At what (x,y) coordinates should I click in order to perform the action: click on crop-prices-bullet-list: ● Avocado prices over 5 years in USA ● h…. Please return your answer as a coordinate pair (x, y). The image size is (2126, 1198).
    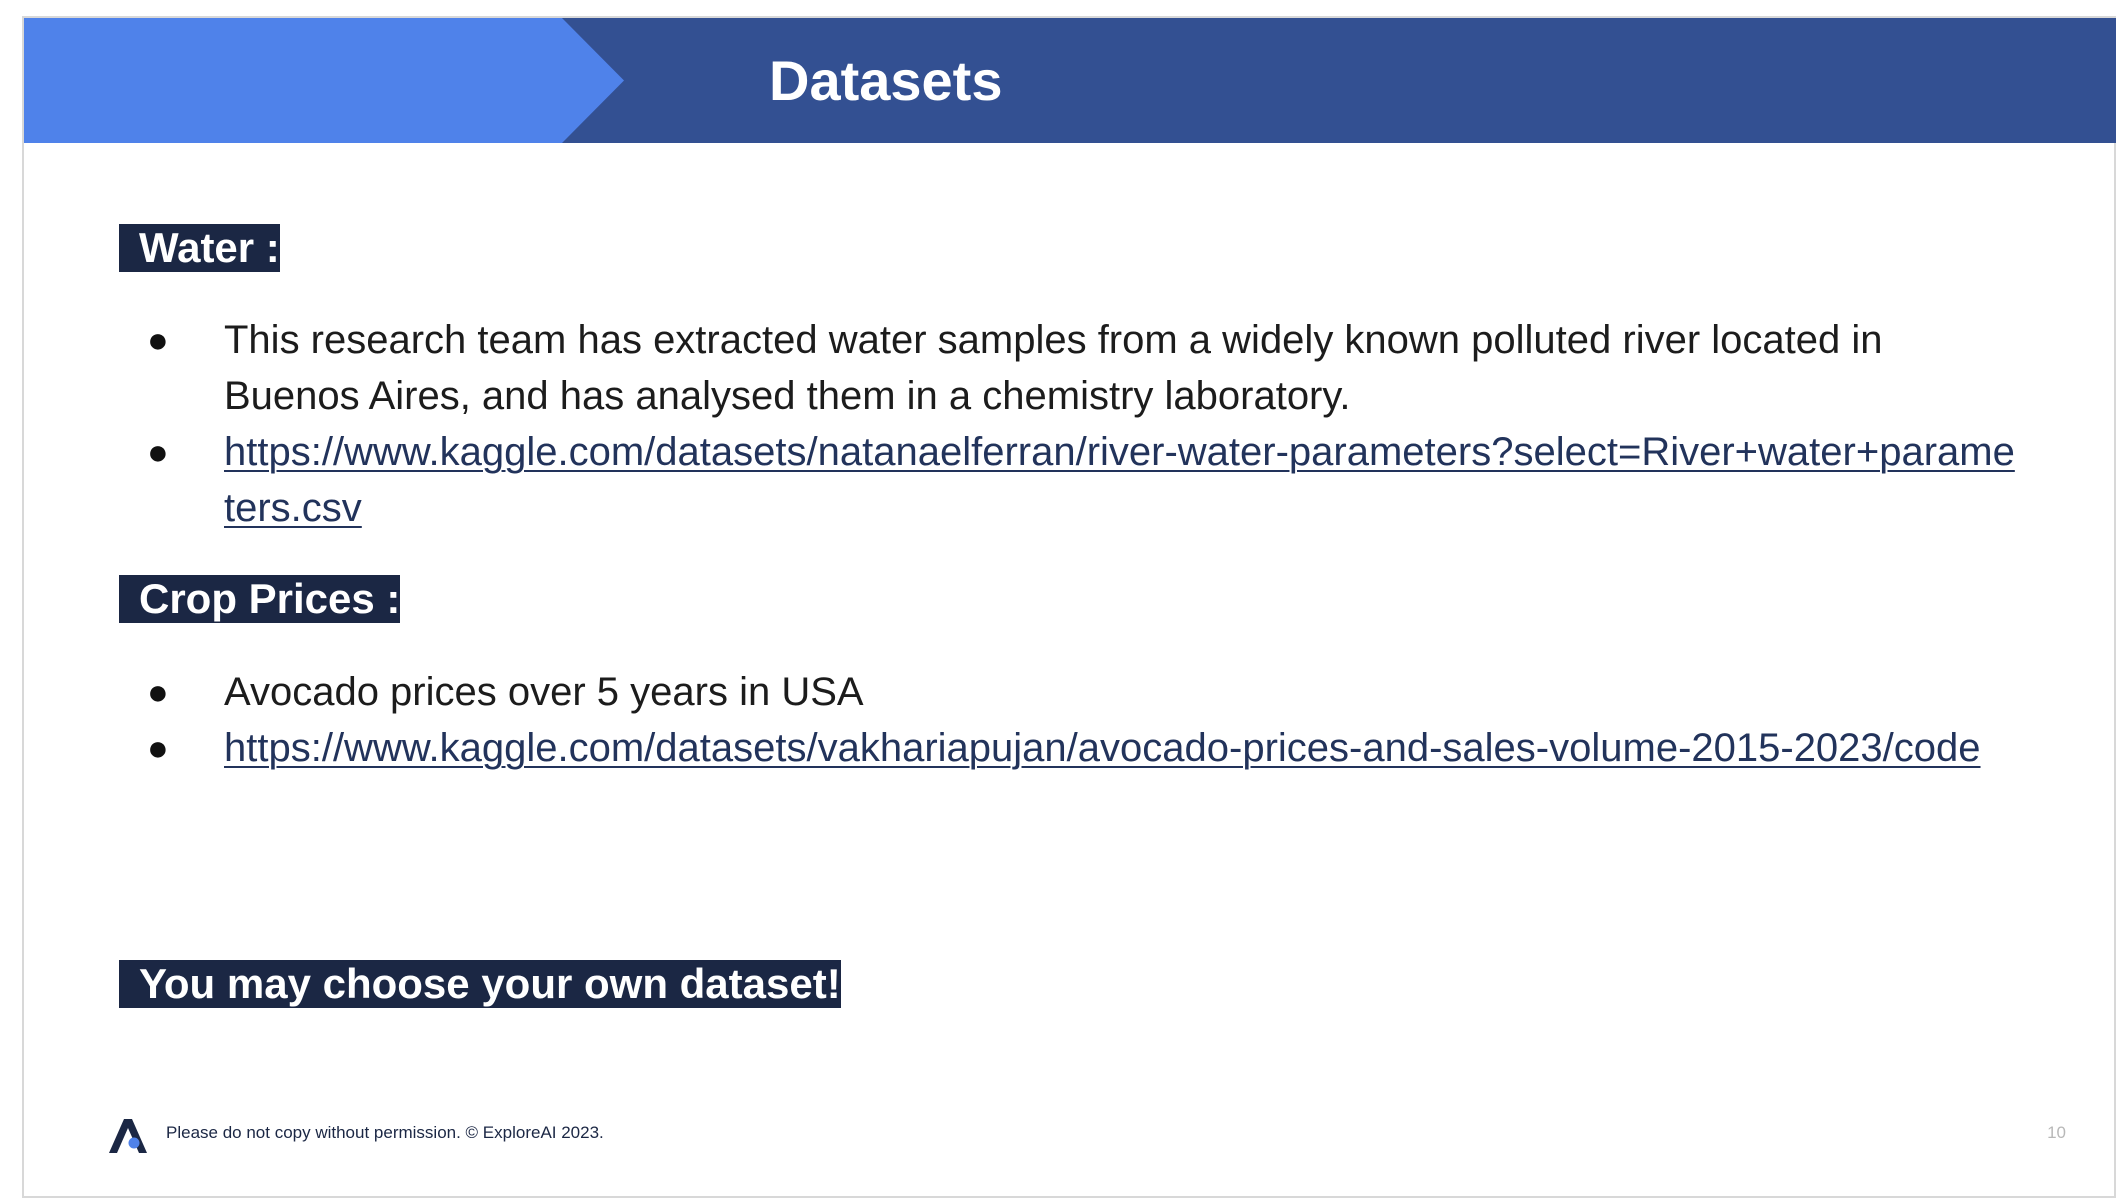
    Looking at the image, I should click on (1071, 720).